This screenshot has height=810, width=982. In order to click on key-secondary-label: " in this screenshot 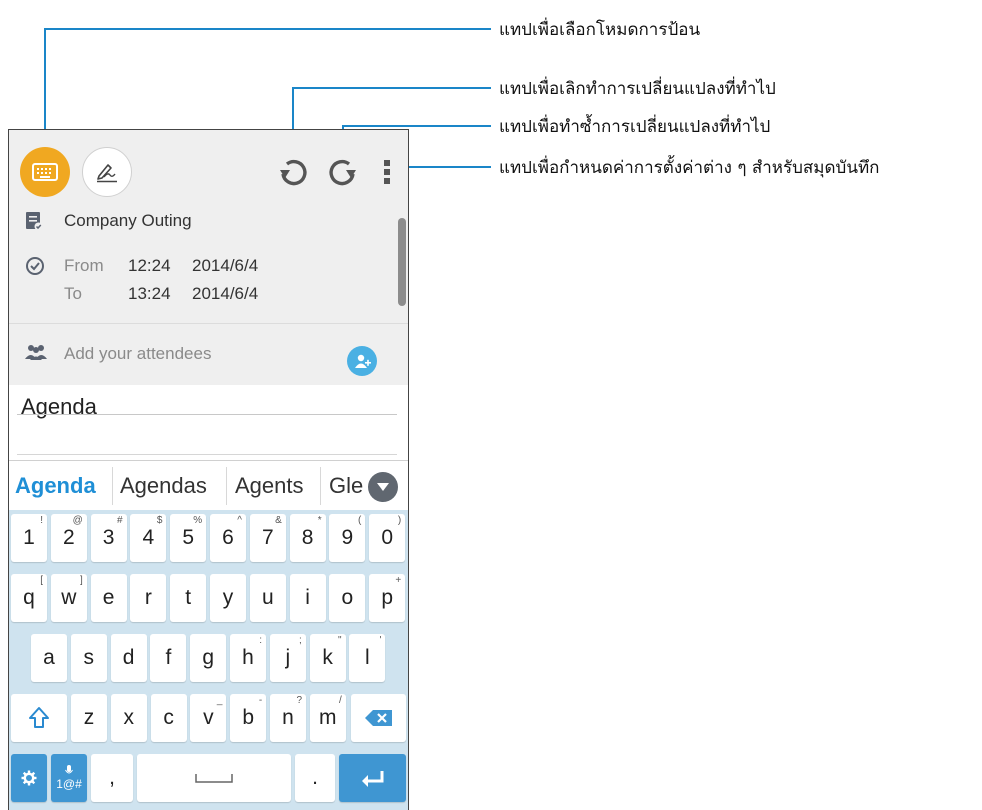, I will do `click(340, 640)`.